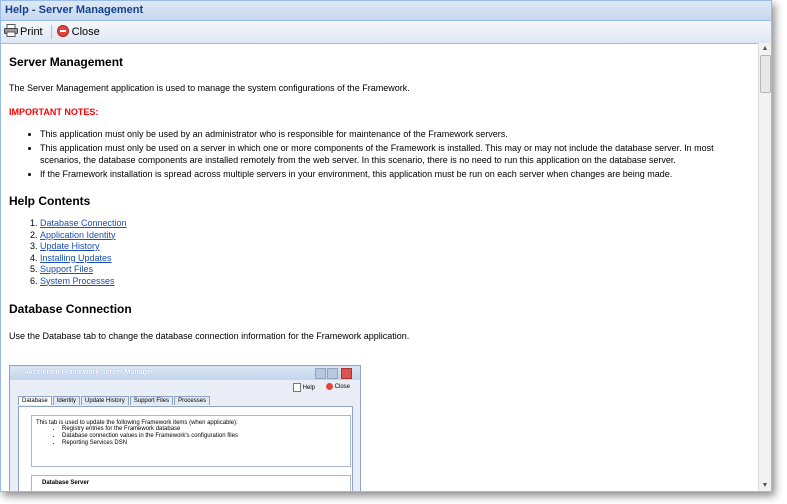 The width and height of the screenshot is (787, 504). What do you see at coordinates (386, 11) in the screenshot?
I see `window-title: Help - Server Management` at bounding box center [386, 11].